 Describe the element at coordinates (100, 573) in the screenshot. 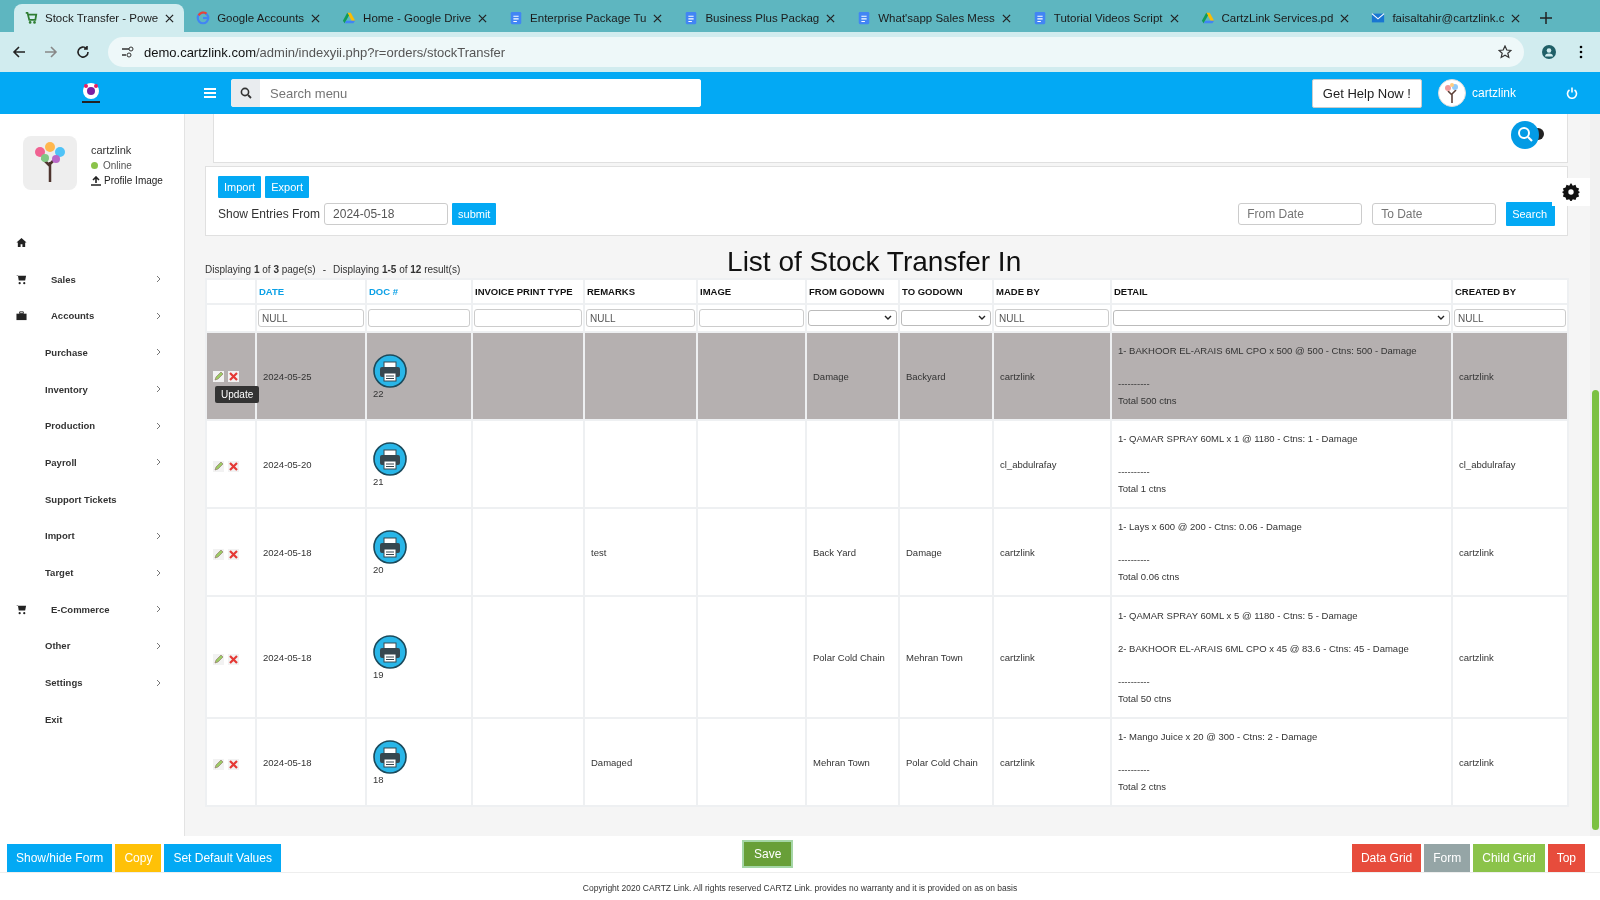

I see `menu-item: Target` at that location.